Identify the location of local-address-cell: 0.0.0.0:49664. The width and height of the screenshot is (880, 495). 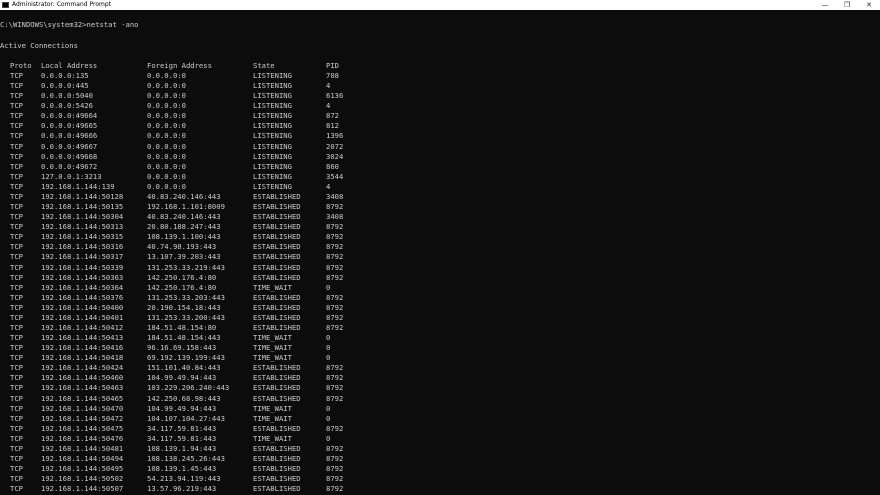
(69, 116).